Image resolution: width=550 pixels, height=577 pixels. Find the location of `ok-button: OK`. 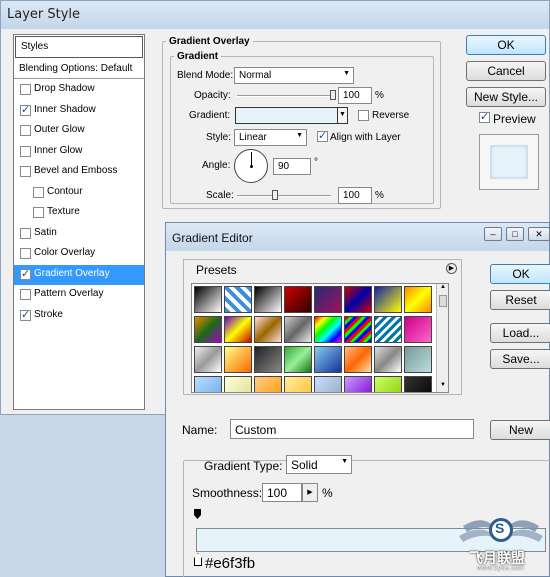

ok-button: OK is located at coordinates (506, 45).